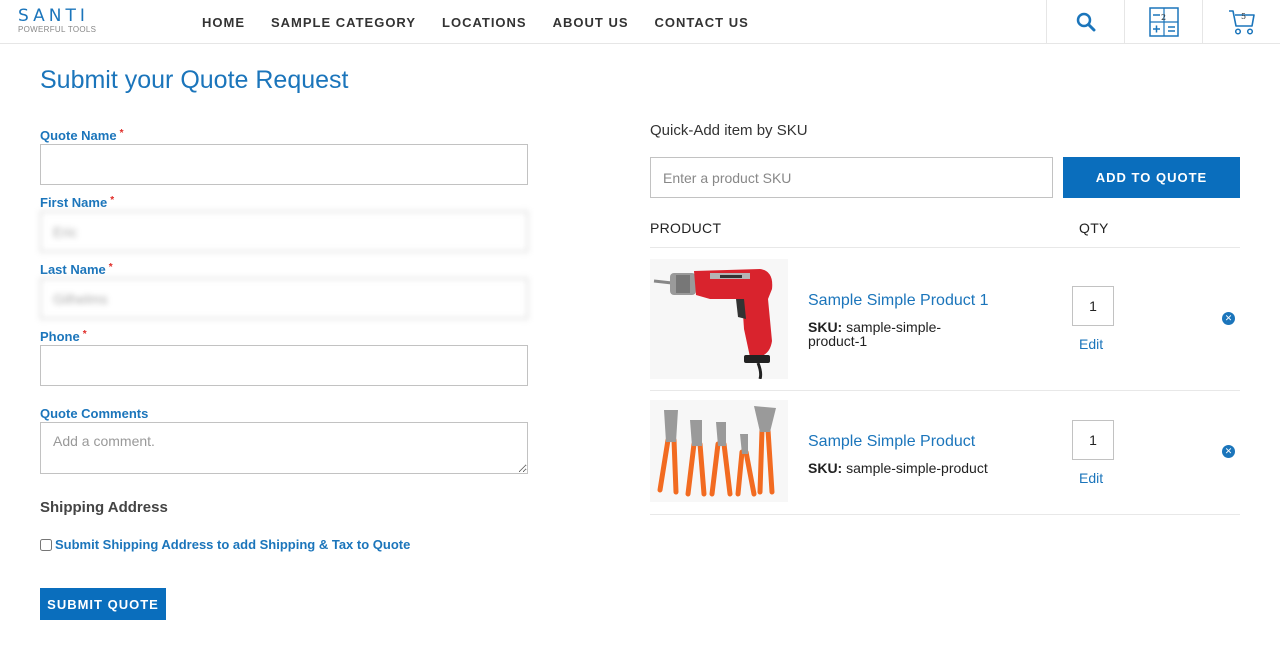 Image resolution: width=1280 pixels, height=650 pixels. I want to click on product-sku: SKU: sample-simple-product-1, so click(898, 334).